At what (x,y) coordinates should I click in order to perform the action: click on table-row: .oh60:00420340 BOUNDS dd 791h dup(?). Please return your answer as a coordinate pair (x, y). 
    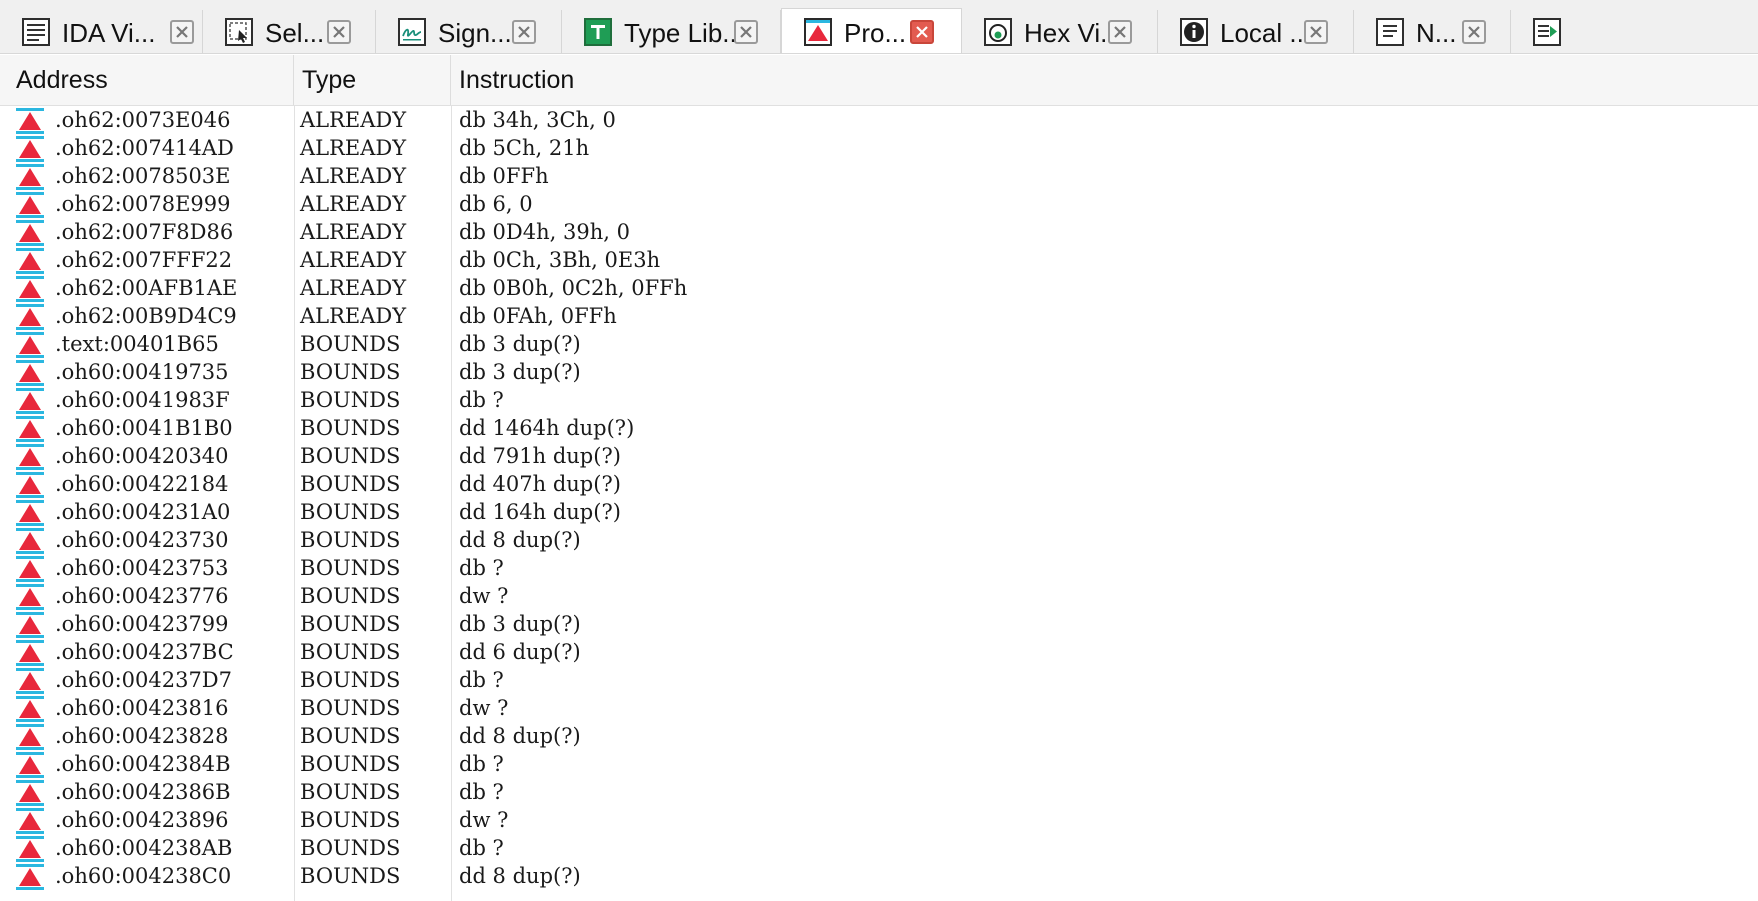
    Looking at the image, I should click on (879, 456).